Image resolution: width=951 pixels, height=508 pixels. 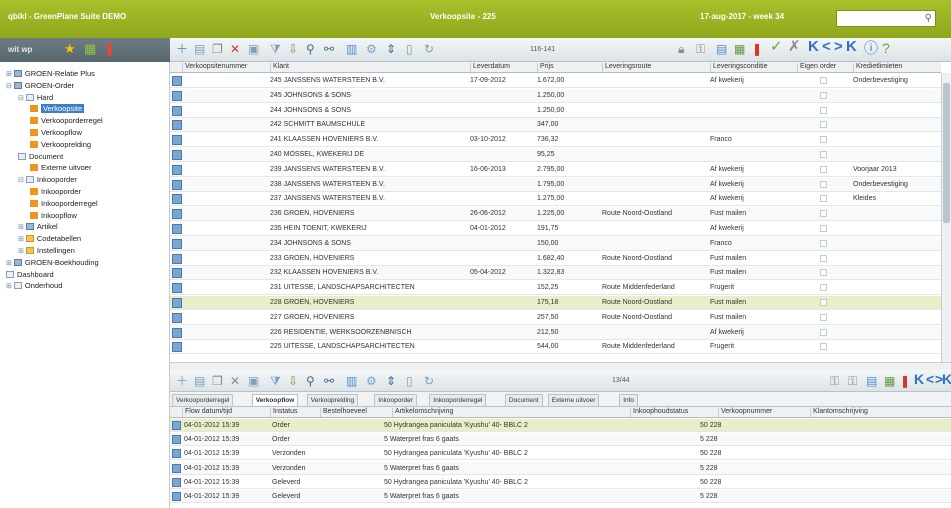 What do you see at coordinates (560, 366) in the screenshot?
I see `grid-horizontal-scrollbar` at bounding box center [560, 366].